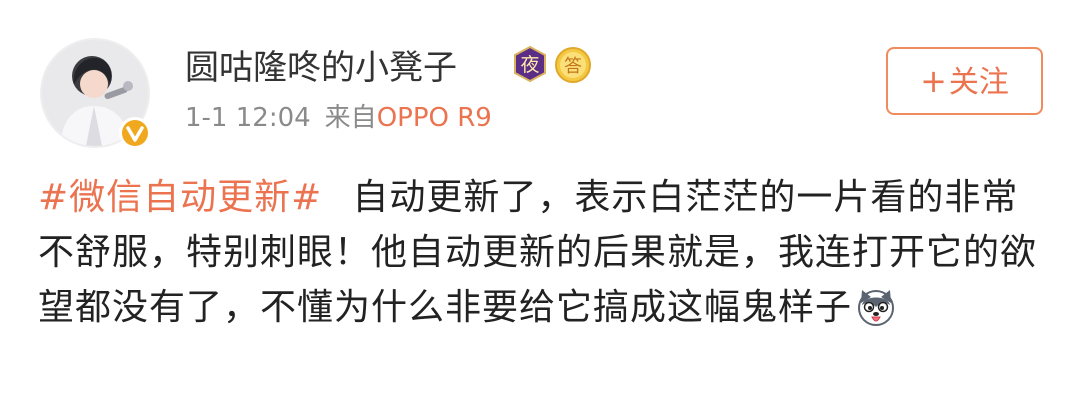  I want to click on svg-text: 答, so click(573, 66).